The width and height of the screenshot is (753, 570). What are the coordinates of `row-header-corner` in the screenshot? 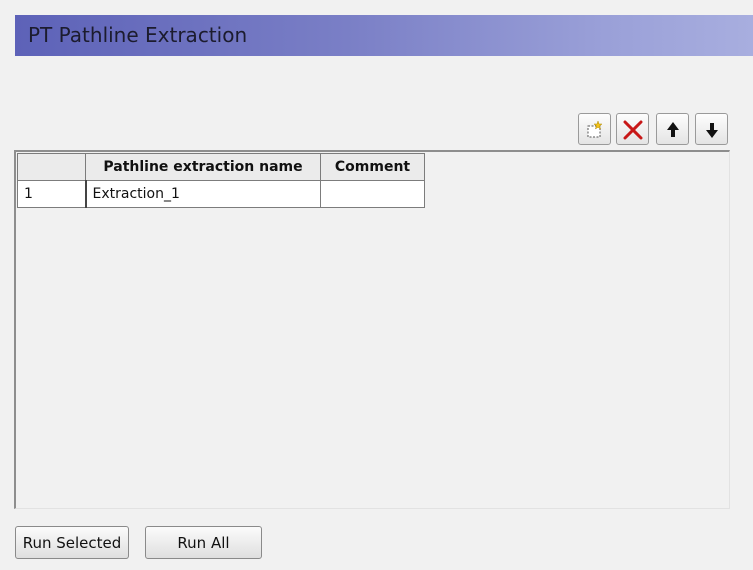 It's located at (51, 167).